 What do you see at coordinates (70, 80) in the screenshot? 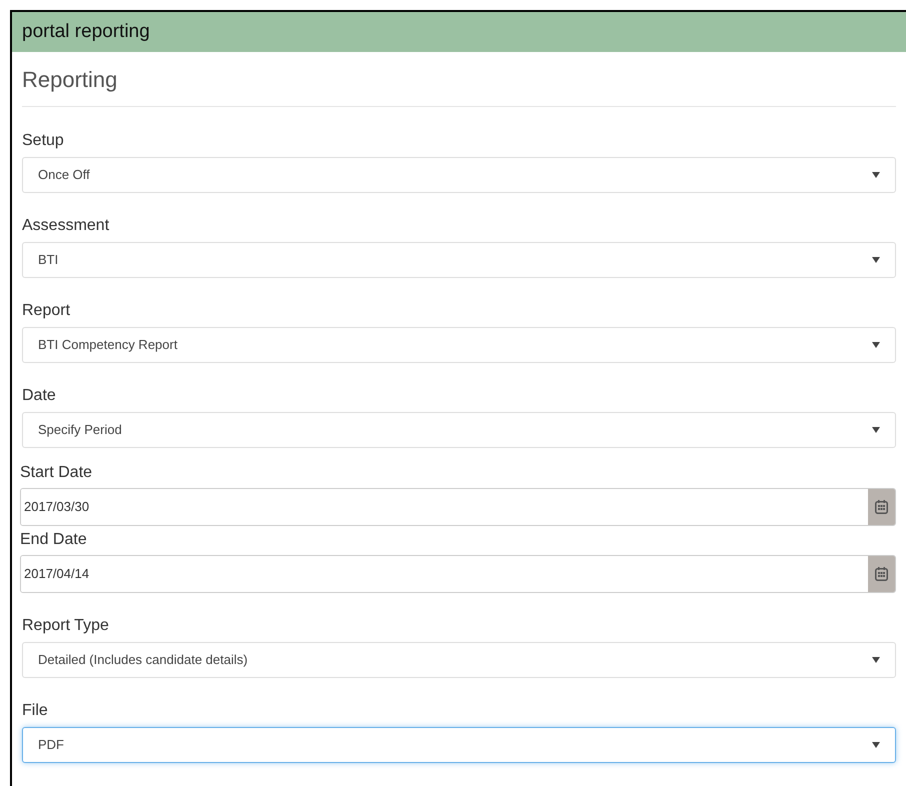
I see `page-title: Reporting` at bounding box center [70, 80].